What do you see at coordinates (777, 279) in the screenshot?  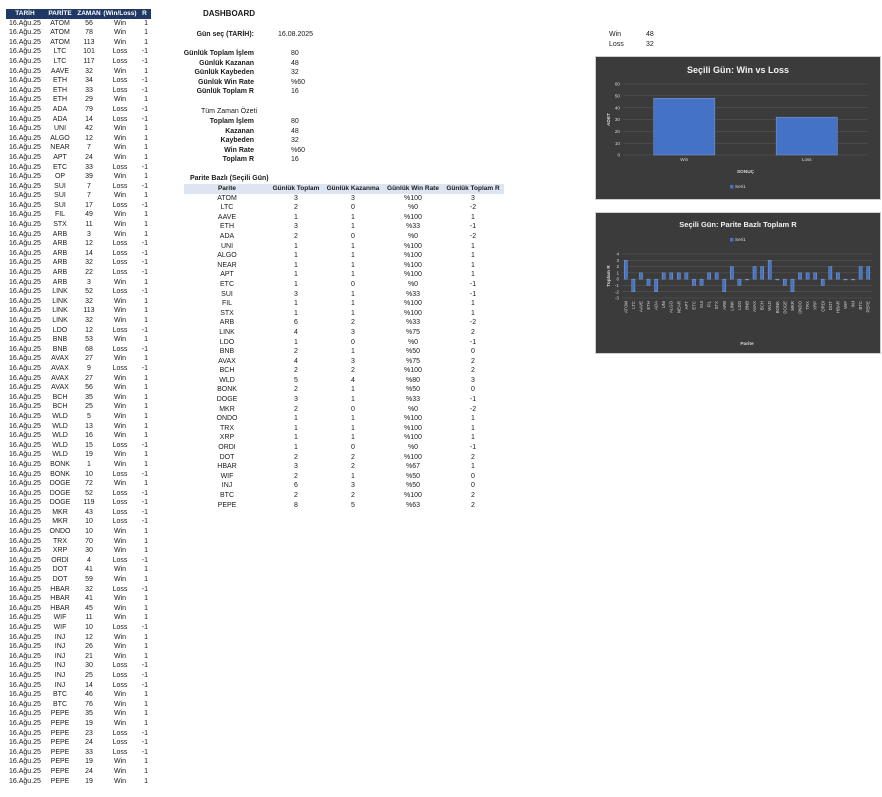 I see `bar-bonk` at bounding box center [777, 279].